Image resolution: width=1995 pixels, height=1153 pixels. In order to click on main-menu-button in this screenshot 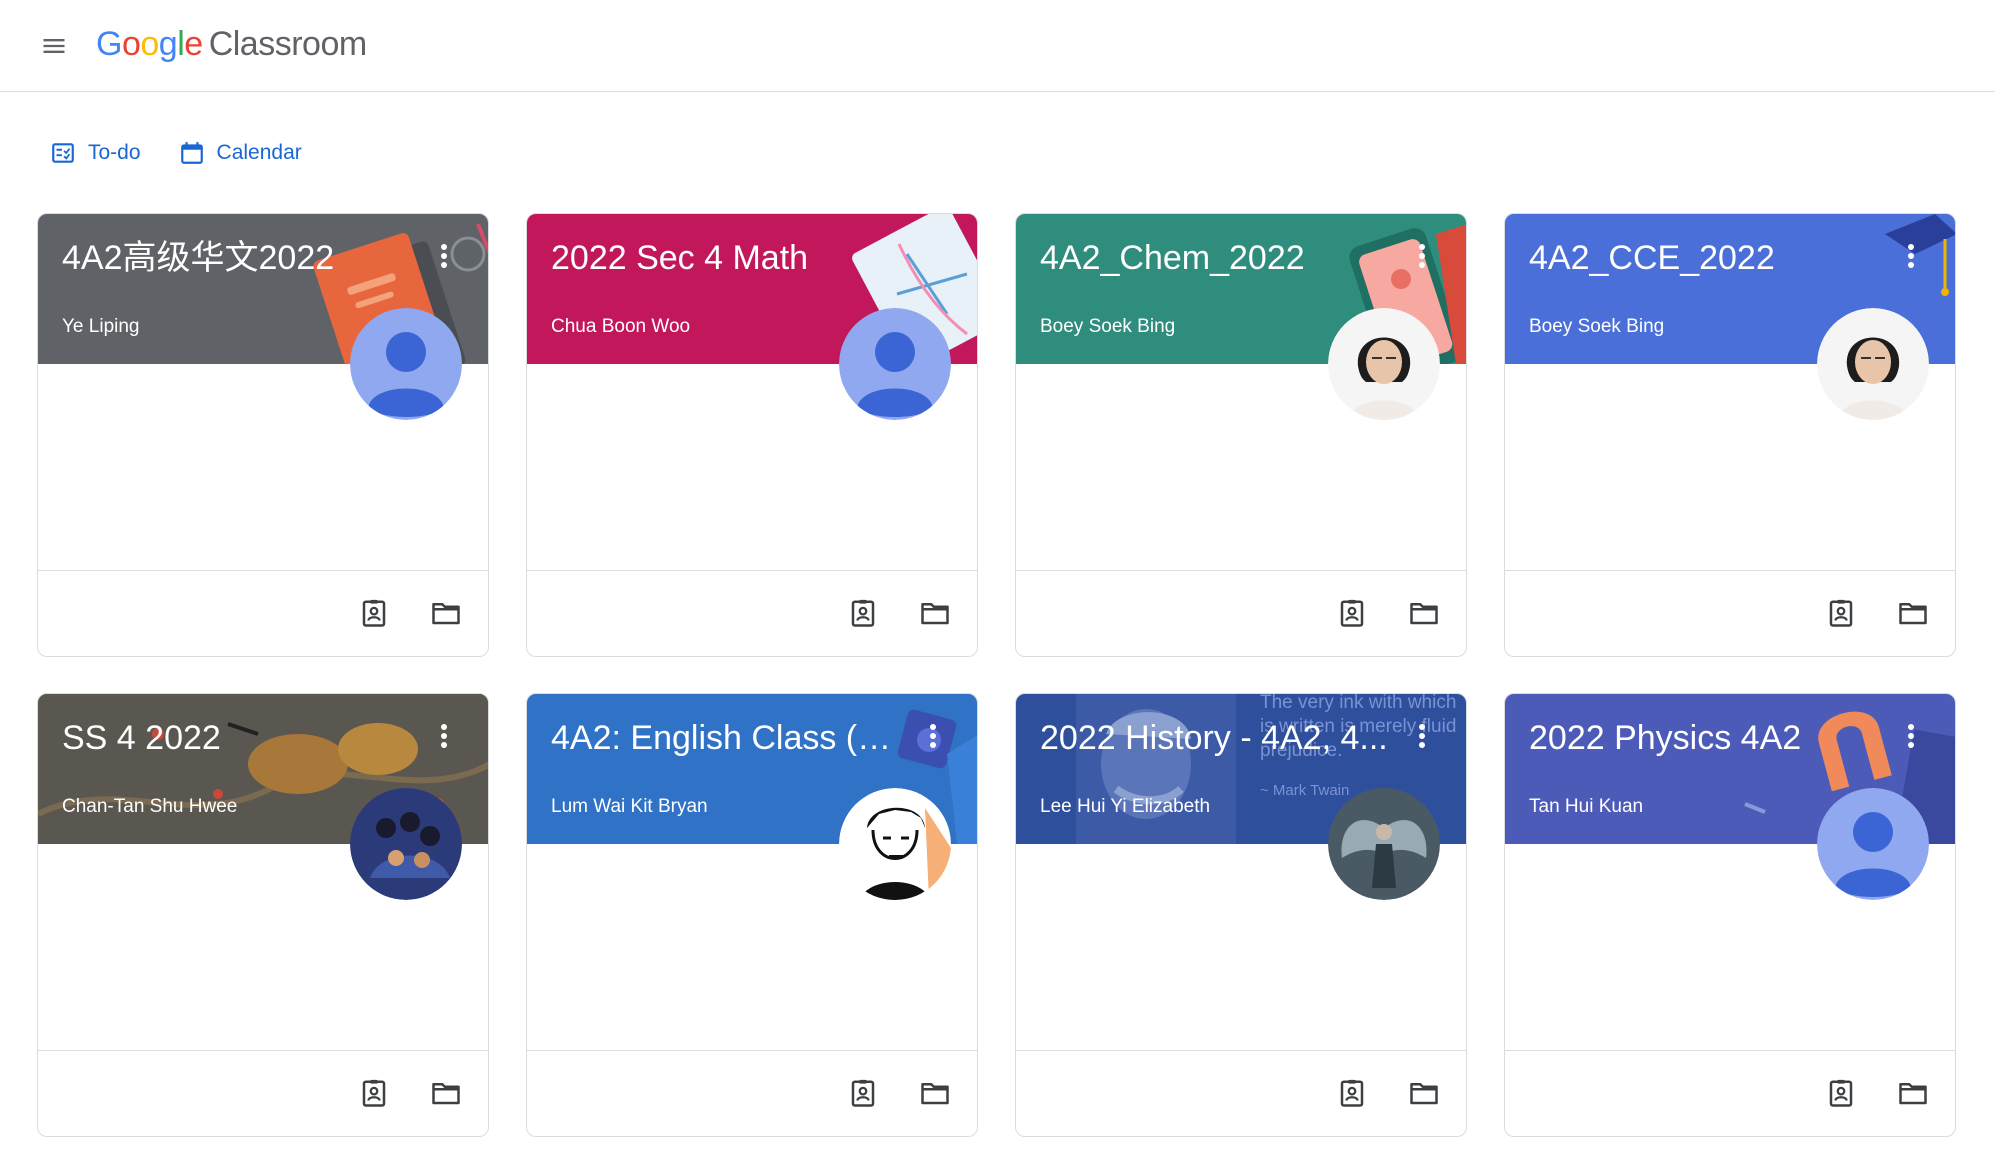, I will do `click(54, 46)`.